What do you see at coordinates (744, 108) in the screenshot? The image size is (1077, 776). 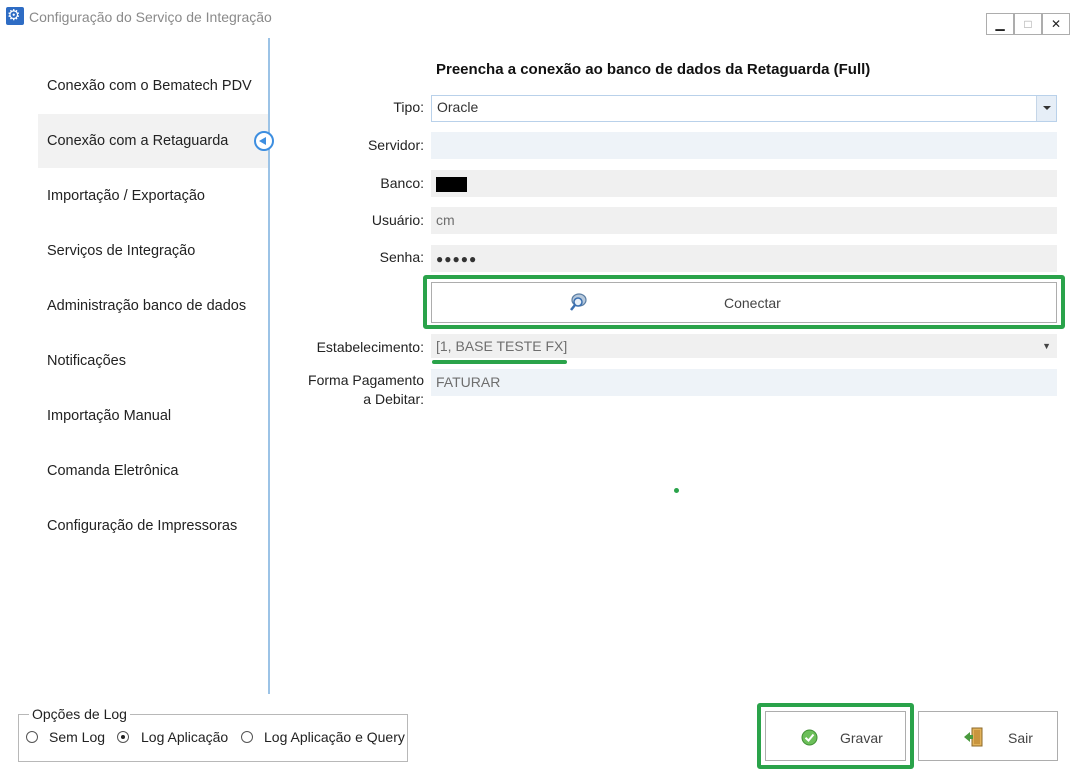 I see `tipo-select: Oracle` at bounding box center [744, 108].